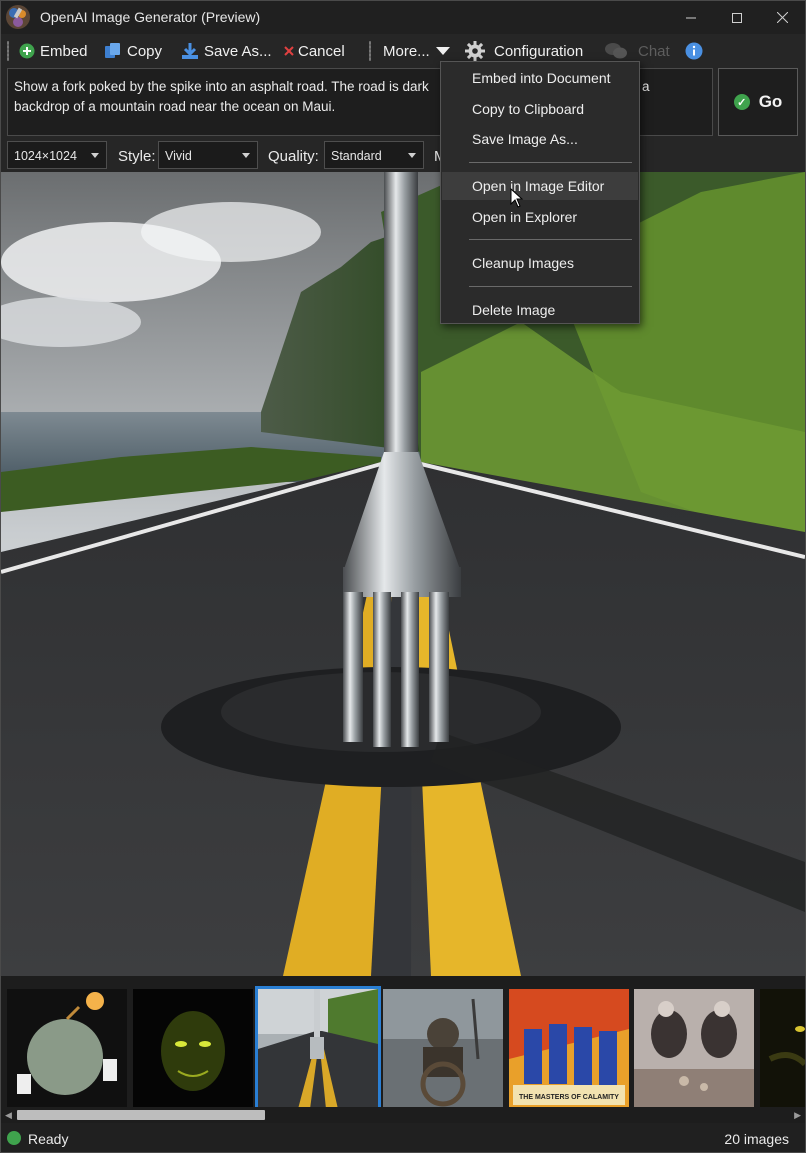 This screenshot has width=806, height=1153. Describe the element at coordinates (8, 1115) in the screenshot. I see `scroll-left-icon: ◀` at that location.